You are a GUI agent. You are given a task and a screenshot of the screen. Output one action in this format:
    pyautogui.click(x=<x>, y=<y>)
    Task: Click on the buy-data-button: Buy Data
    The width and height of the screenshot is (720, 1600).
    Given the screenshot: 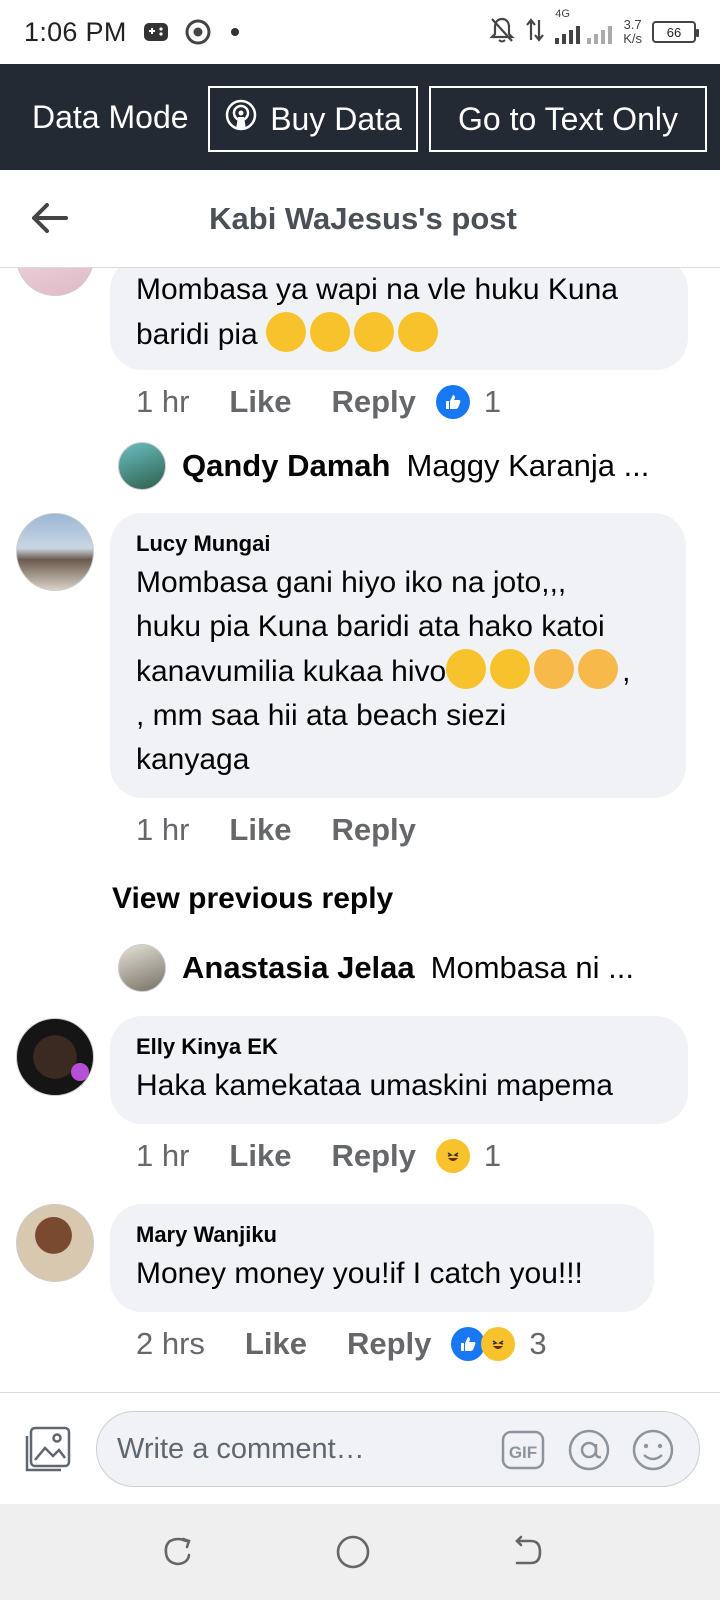 What is the action you would take?
    pyautogui.click(x=313, y=119)
    